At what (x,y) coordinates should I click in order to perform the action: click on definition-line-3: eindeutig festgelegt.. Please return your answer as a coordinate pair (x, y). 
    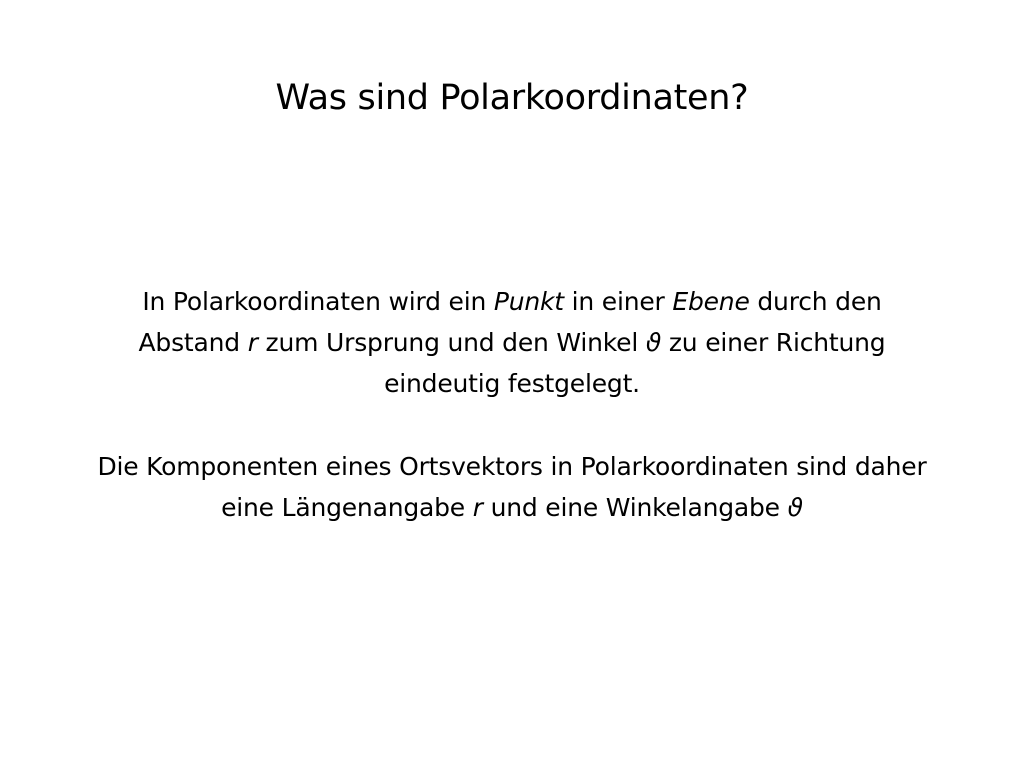
    Looking at the image, I should click on (512, 383).